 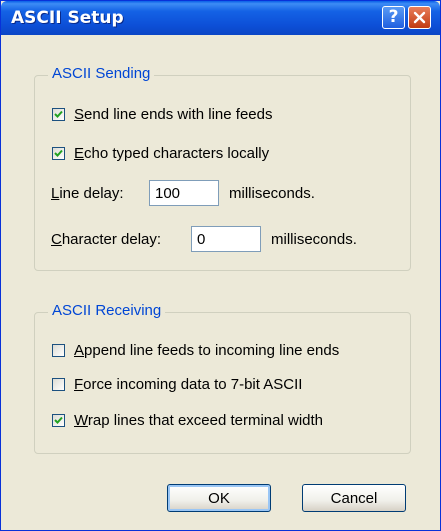 What do you see at coordinates (220, 18) in the screenshot?
I see `title-bar: ASCII Setup ?` at bounding box center [220, 18].